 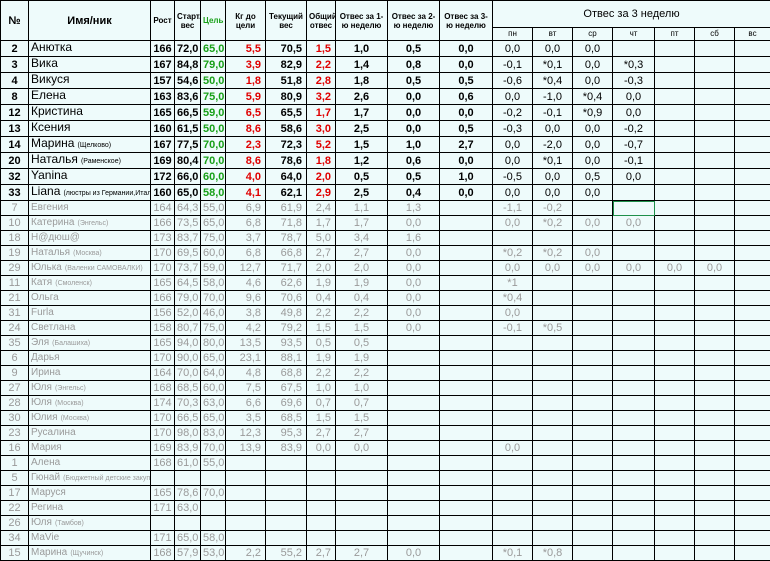 I want to click on row-number-cell: 21, so click(x=15, y=298).